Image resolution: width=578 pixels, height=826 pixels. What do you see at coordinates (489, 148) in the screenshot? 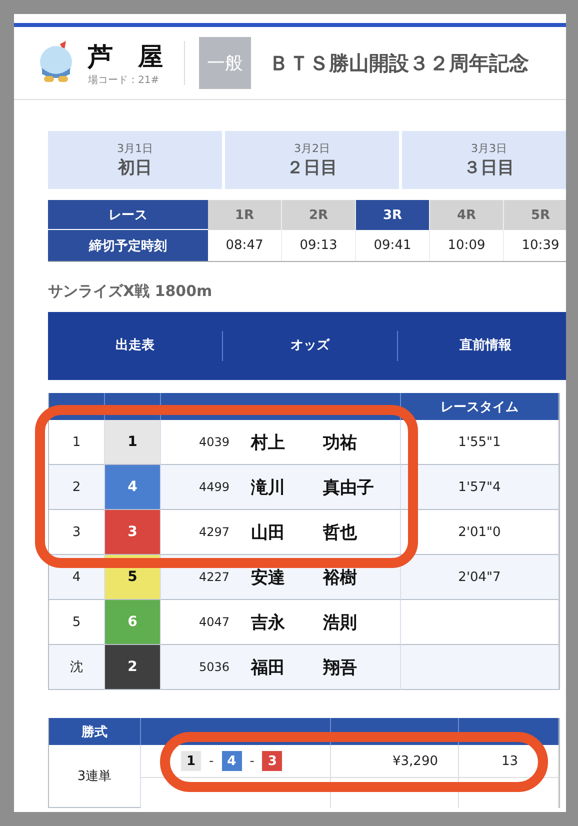
I see `day-date: 3月3日` at bounding box center [489, 148].